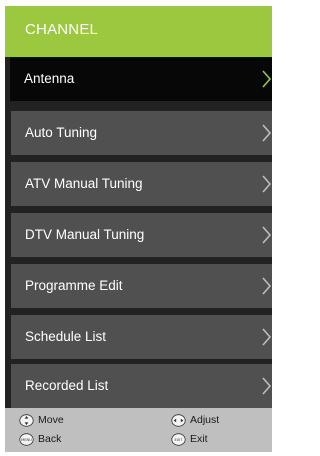  I want to click on menu-item-label: Antenna, so click(49, 78).